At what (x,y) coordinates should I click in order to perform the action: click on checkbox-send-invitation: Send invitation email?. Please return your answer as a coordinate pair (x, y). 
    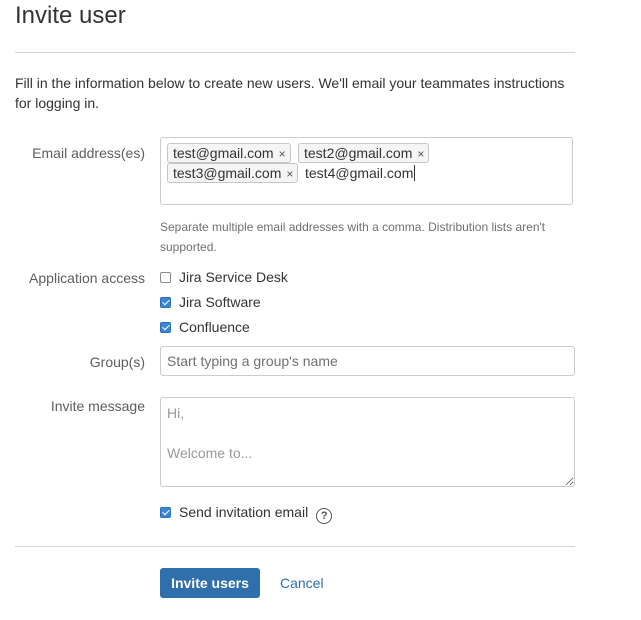
    Looking at the image, I should click on (246, 513).